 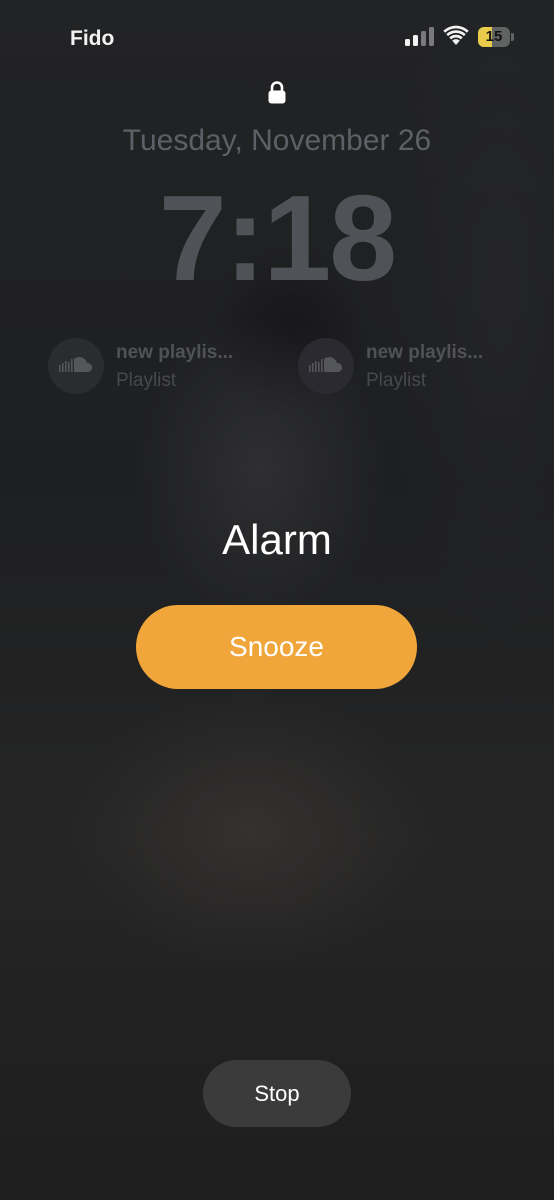 I want to click on carrier-name: Fido, so click(x=92, y=38).